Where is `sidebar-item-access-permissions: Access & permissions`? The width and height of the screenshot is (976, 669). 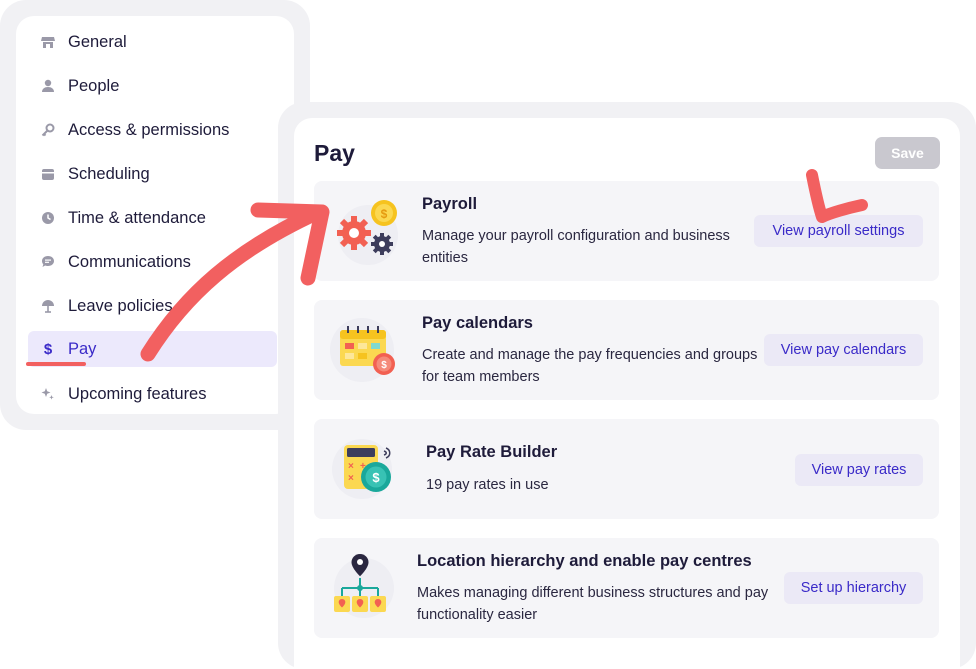
sidebar-item-access-permissions: Access & permissions is located at coordinates (152, 130).